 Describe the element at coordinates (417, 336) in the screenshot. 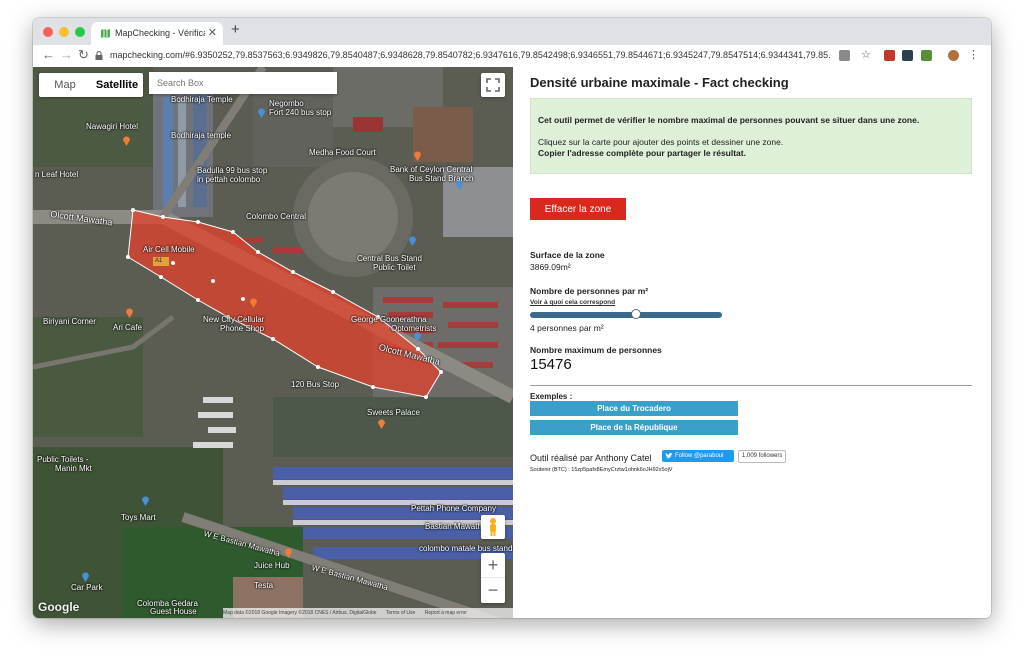

I see `optometrist-pin-icon` at that location.